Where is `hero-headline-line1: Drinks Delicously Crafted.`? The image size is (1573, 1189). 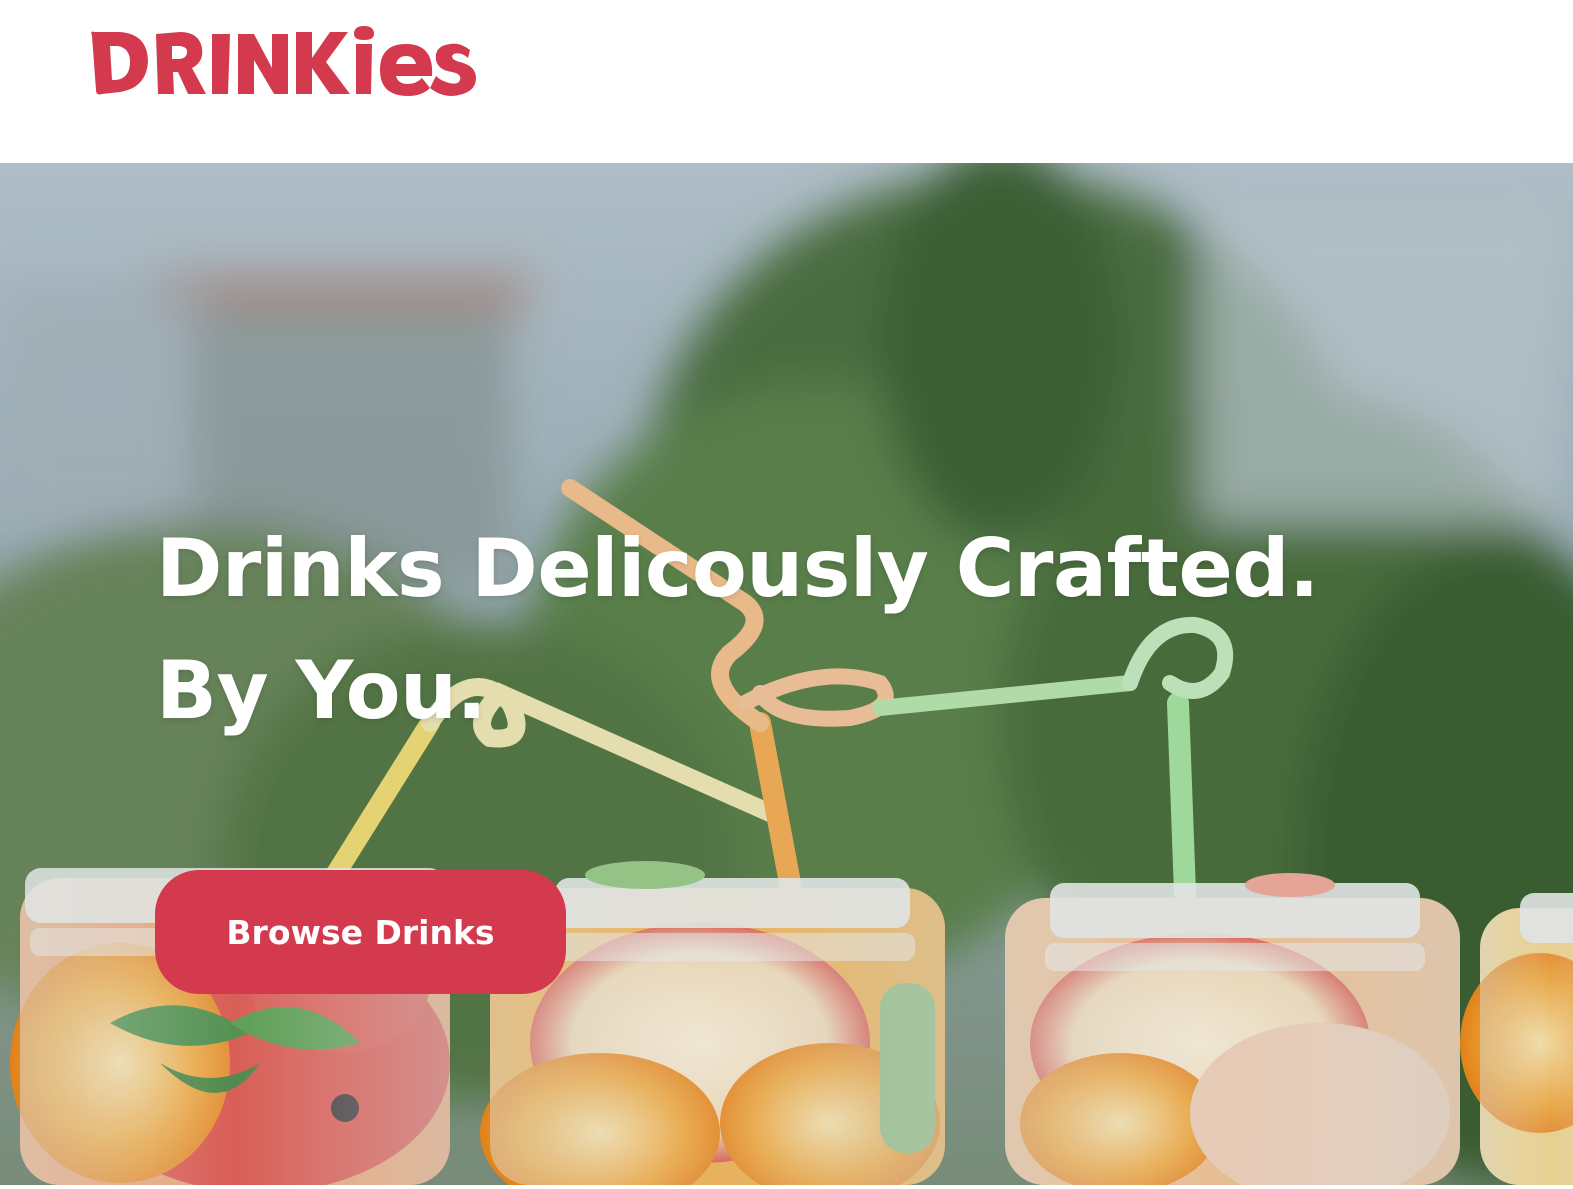
hero-headline-line1: Drinks Delicously Crafted. is located at coordinates (737, 568).